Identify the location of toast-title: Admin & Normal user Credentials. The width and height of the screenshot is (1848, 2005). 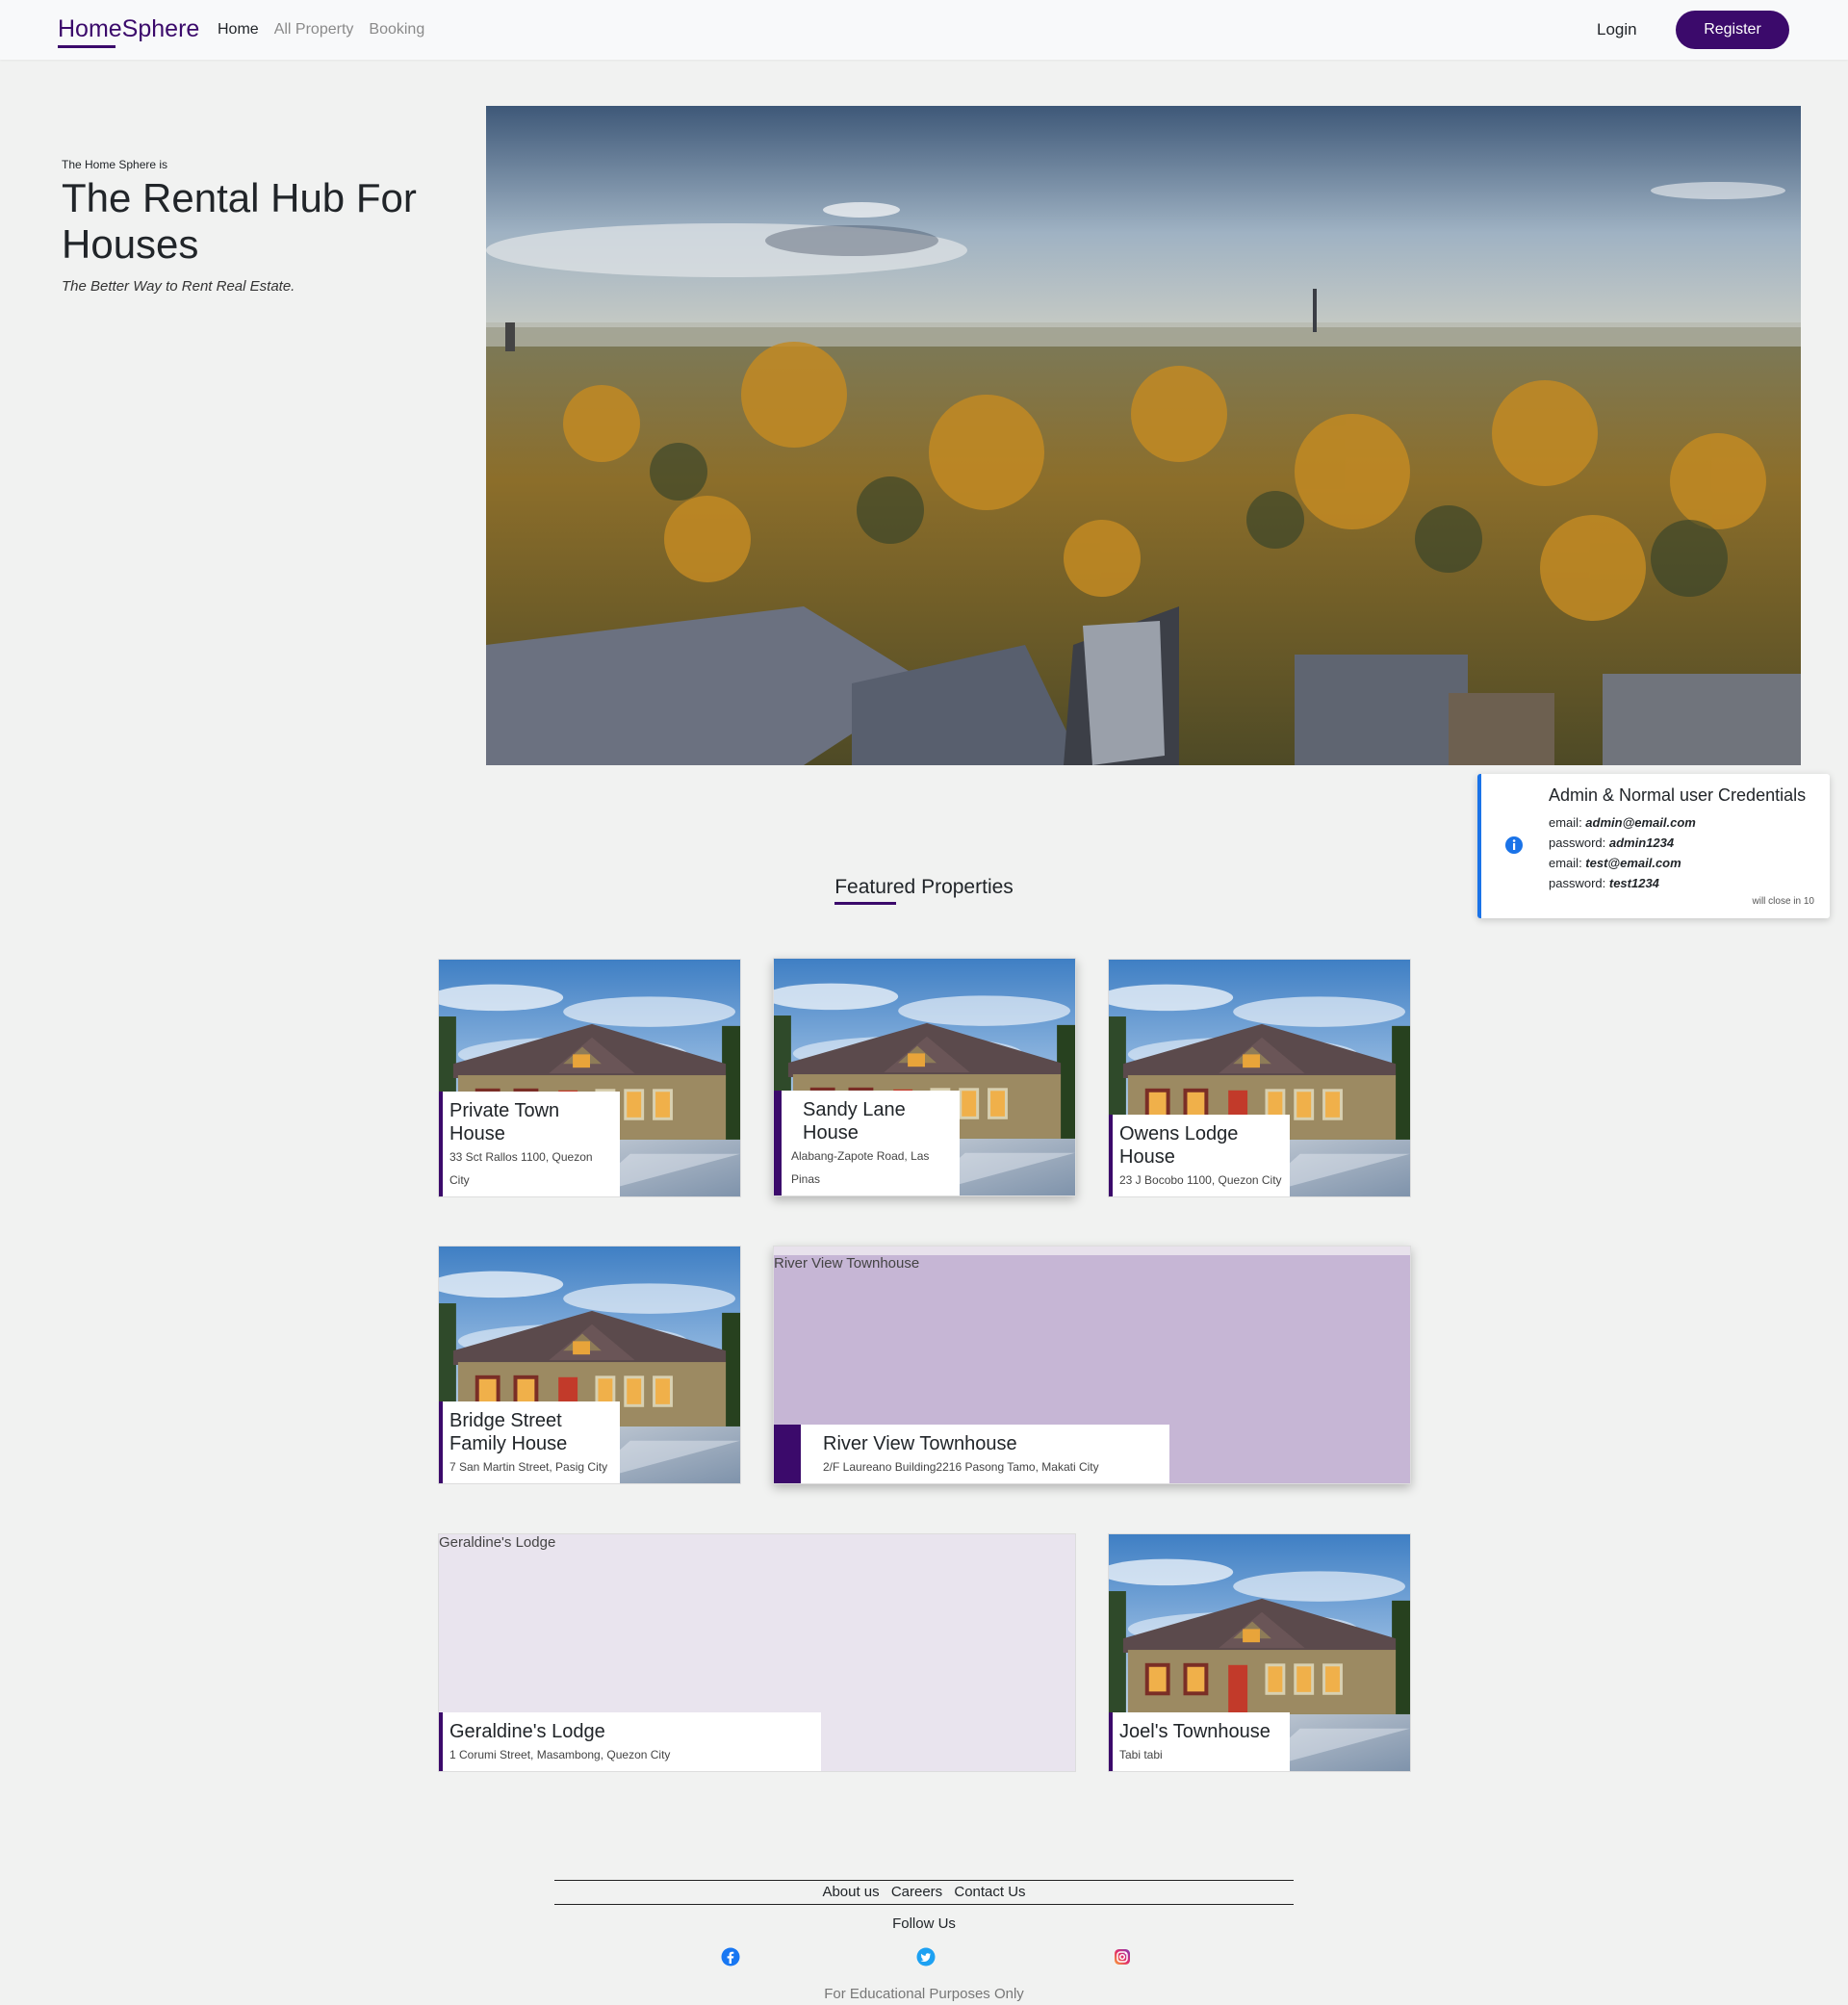
(1678, 795).